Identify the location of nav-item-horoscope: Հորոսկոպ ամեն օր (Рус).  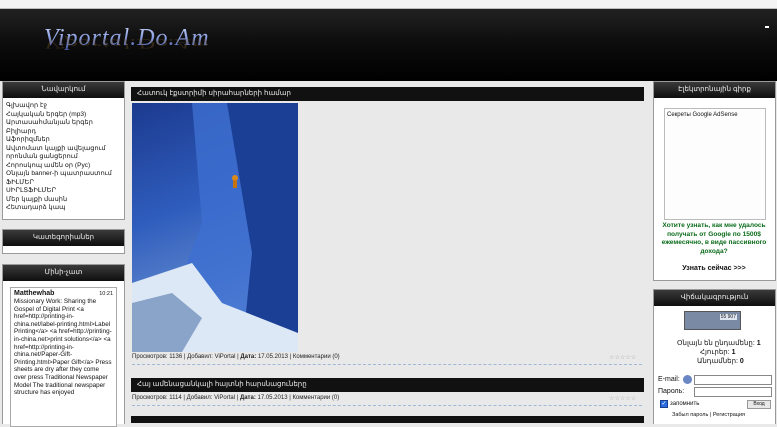
(63, 166).